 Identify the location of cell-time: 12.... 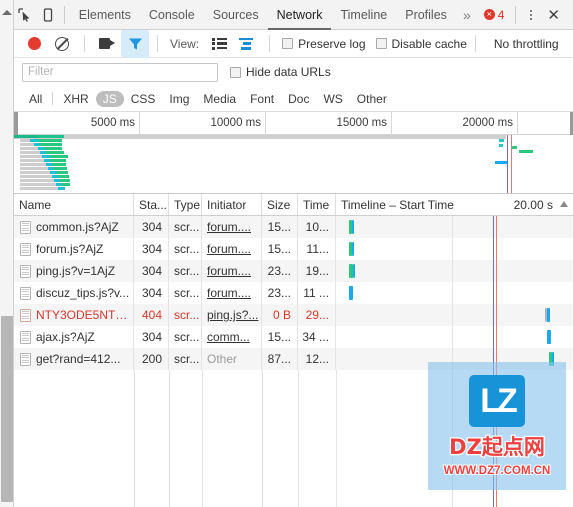
(317, 359).